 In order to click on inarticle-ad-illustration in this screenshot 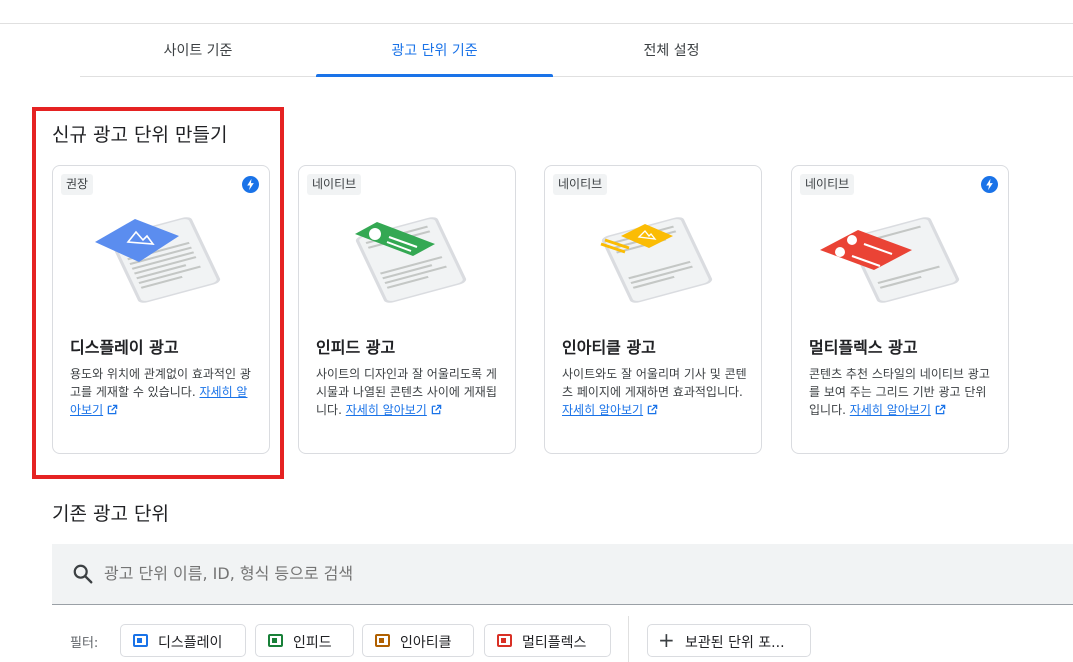, I will do `click(656, 260)`.